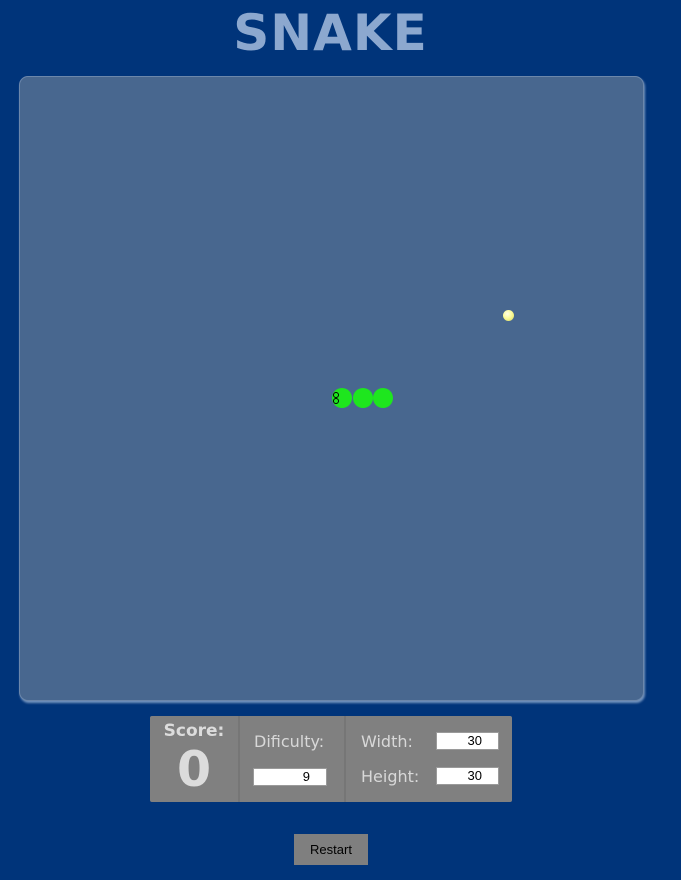 The width and height of the screenshot is (681, 880). Describe the element at coordinates (293, 759) in the screenshot. I see `difficulty-section: Dificulty: 9` at that location.